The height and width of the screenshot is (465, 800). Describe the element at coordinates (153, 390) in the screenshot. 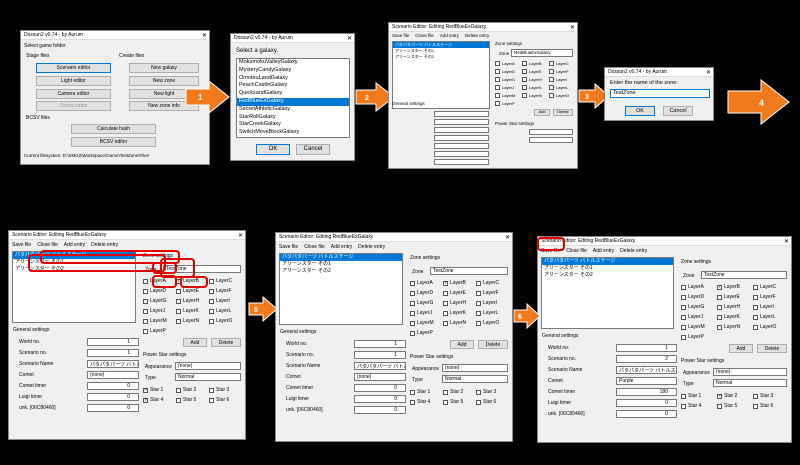

I see `star-checkbox: ✓ Star 1` at that location.